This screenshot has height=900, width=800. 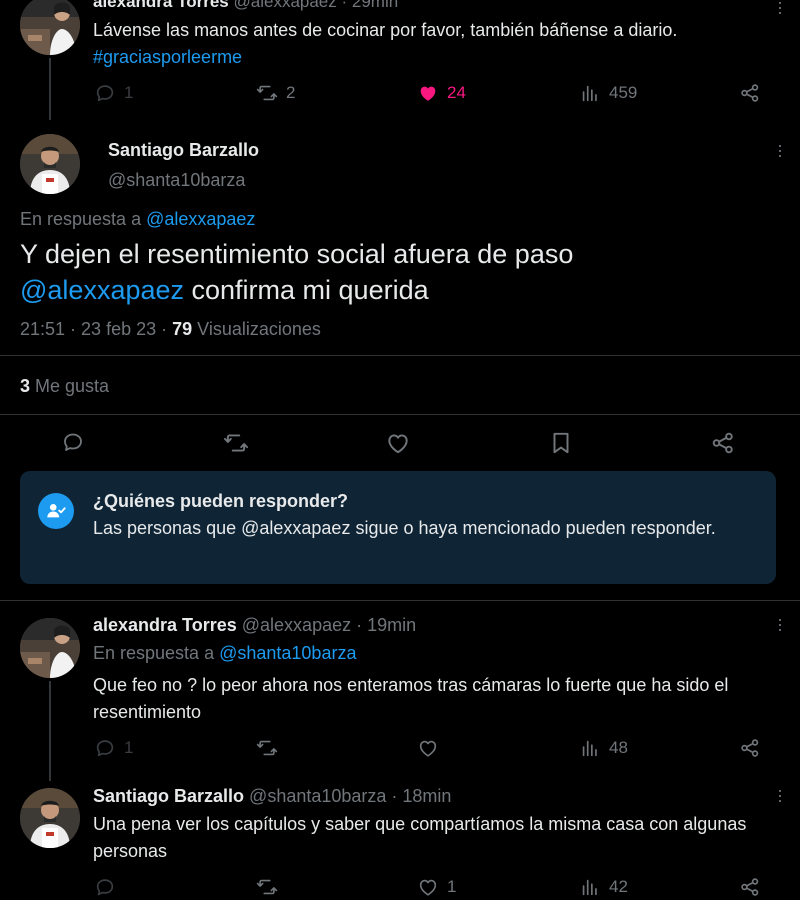 I want to click on tweet-text-line: @alexxapaez confirma mi querida, so click(x=400, y=290).